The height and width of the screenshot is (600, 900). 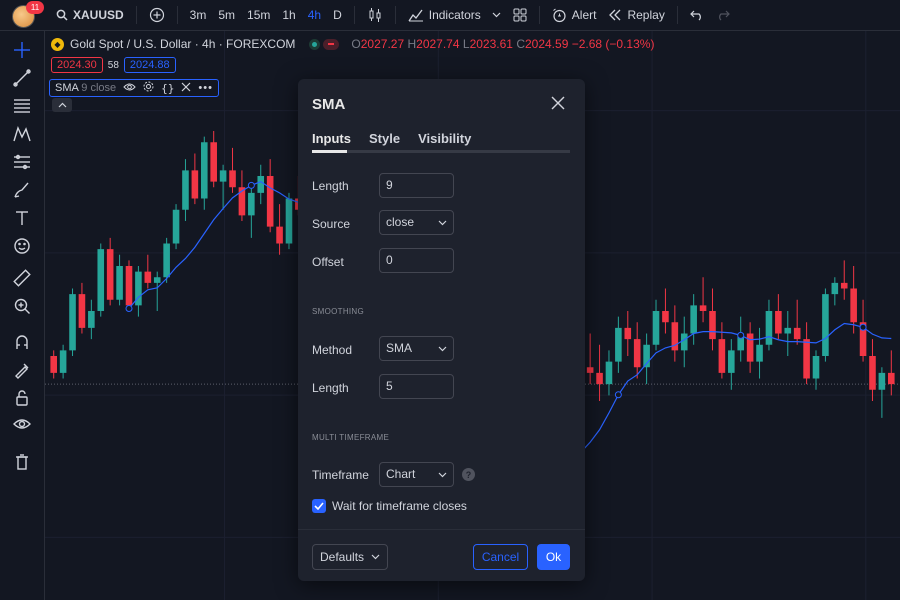 I want to click on ask-price: 2024.88, so click(x=149, y=65).